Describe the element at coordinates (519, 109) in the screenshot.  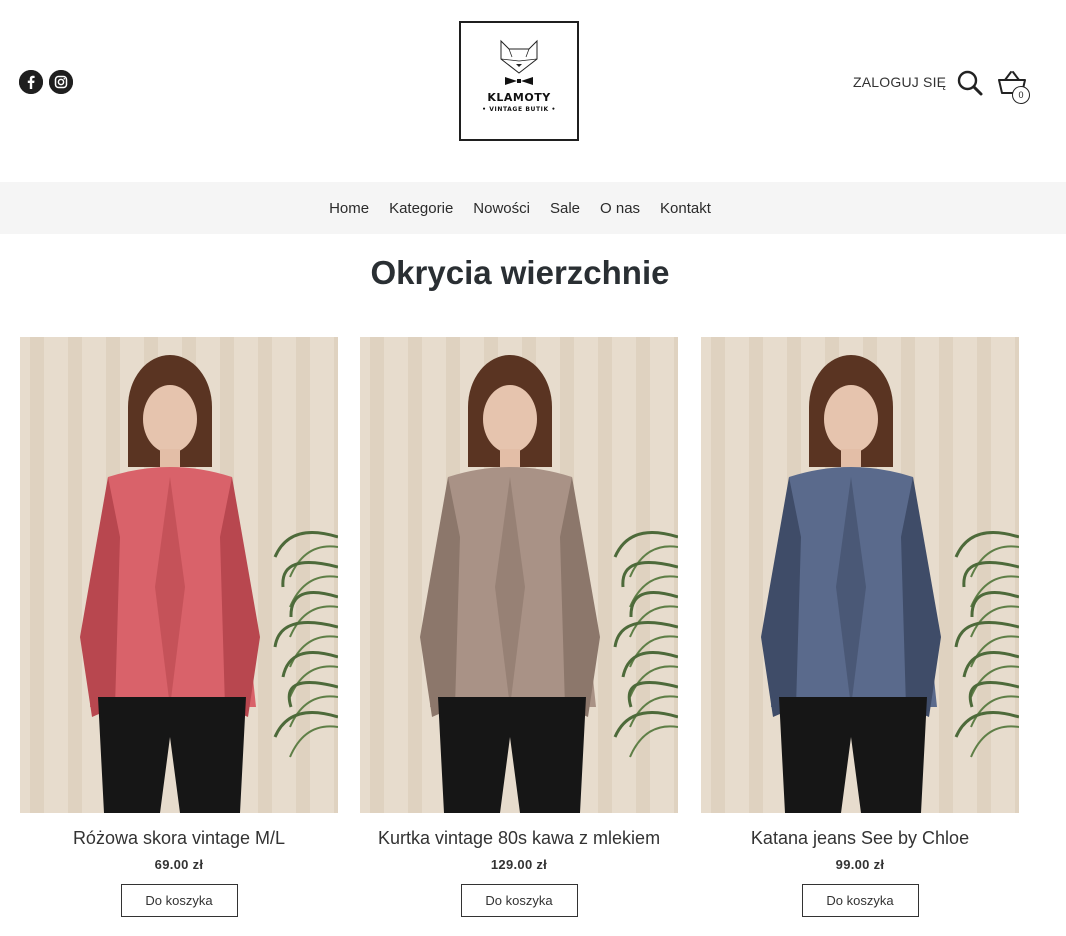
I see `logo-subtitle-text: • VINTAGE BUTIK •` at that location.